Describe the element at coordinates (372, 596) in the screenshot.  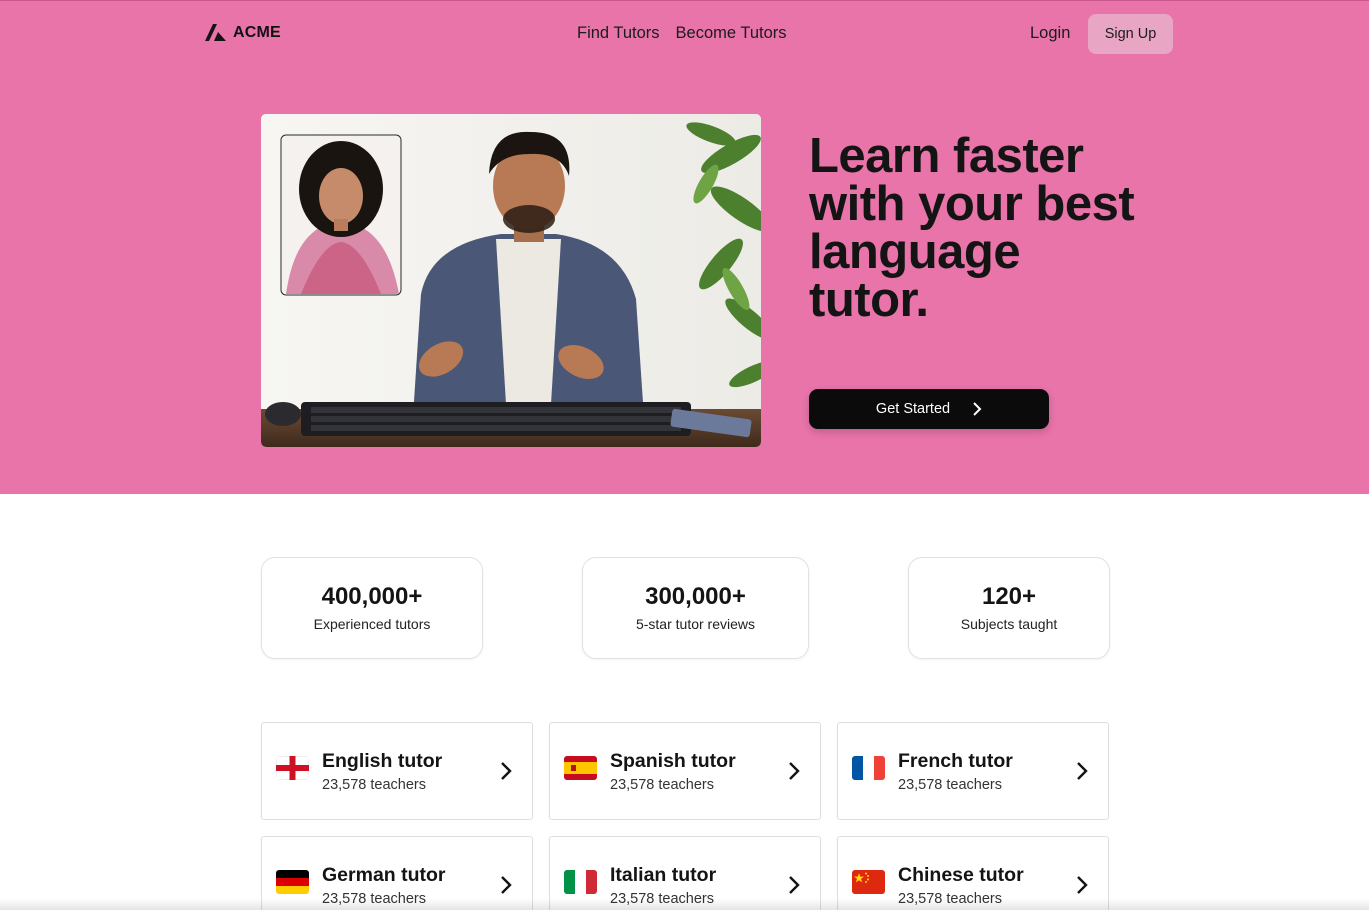
I see `stat-value: 400,000+` at that location.